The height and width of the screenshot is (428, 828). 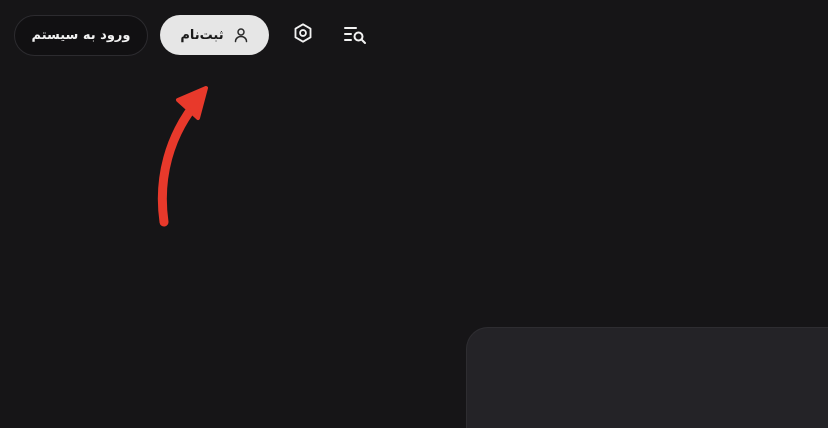 I want to click on signup-button-label: ثبت‌نام, so click(x=202, y=35).